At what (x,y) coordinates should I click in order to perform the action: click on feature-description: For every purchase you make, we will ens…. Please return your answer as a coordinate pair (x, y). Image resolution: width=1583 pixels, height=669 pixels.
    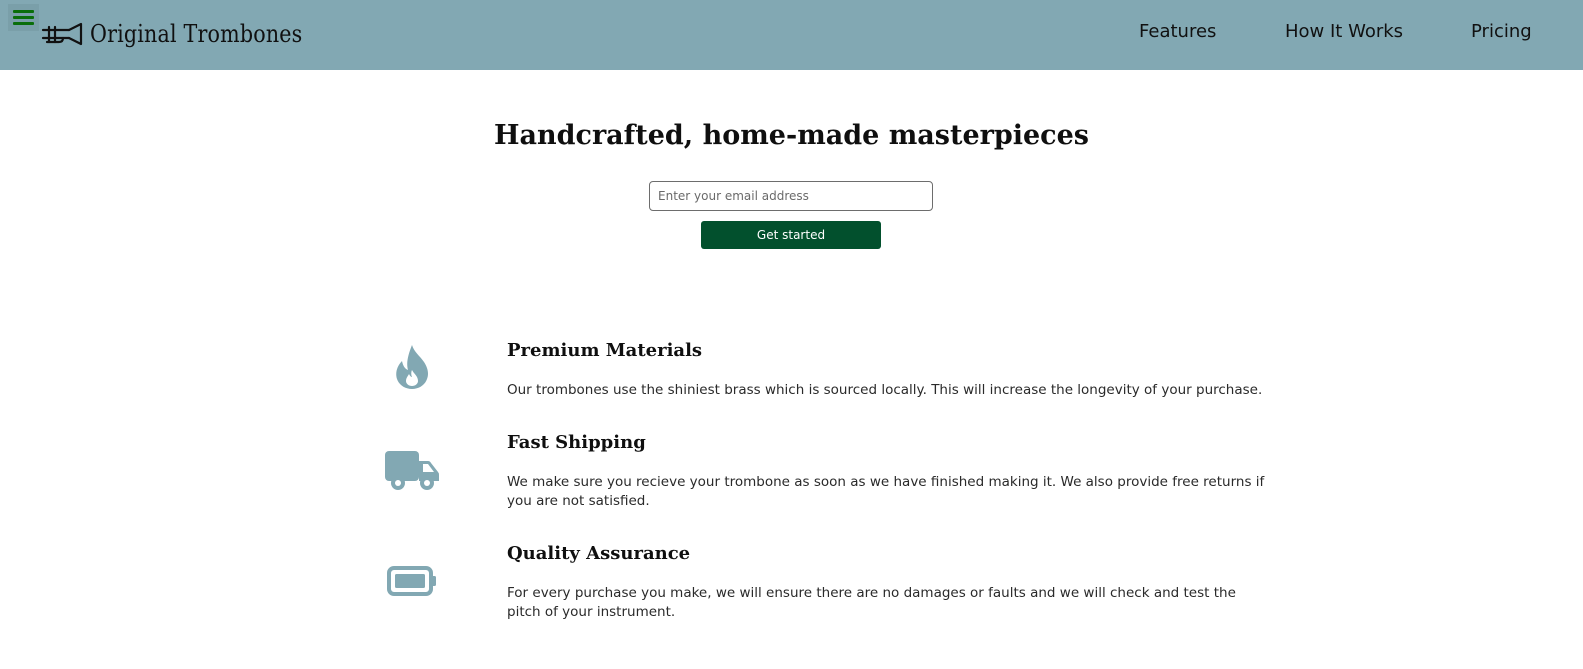
    Looking at the image, I should click on (871, 602).